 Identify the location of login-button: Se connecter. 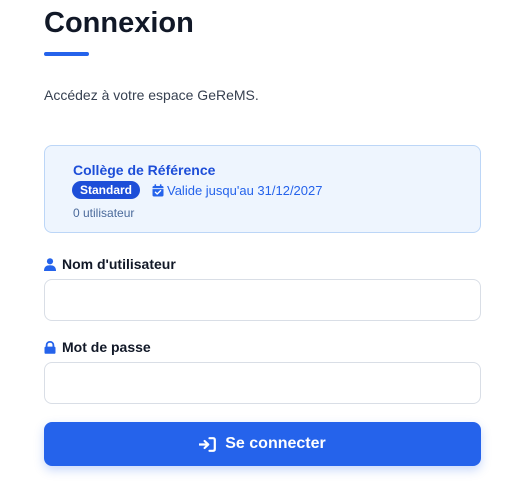
(262, 444).